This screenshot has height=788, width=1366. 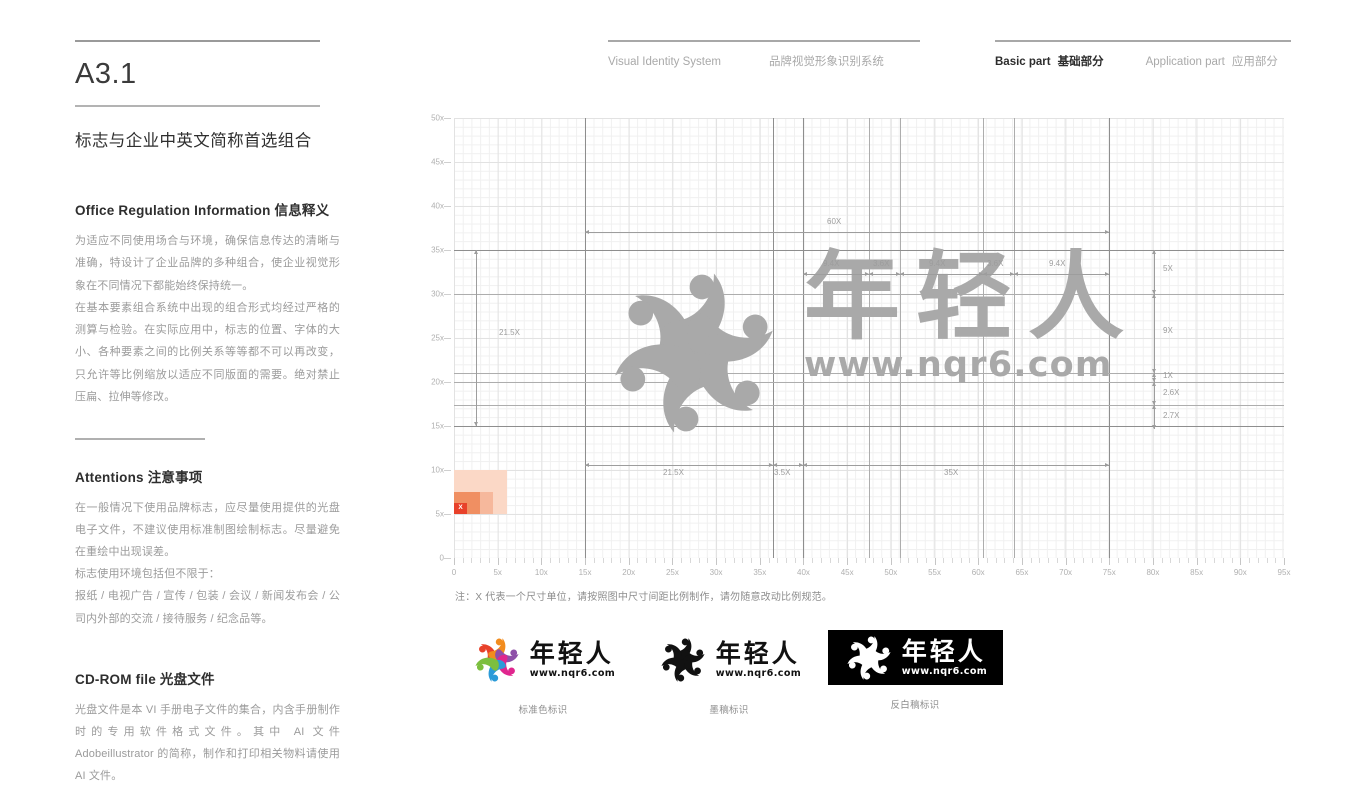 I want to click on divider-section, so click(x=140, y=439).